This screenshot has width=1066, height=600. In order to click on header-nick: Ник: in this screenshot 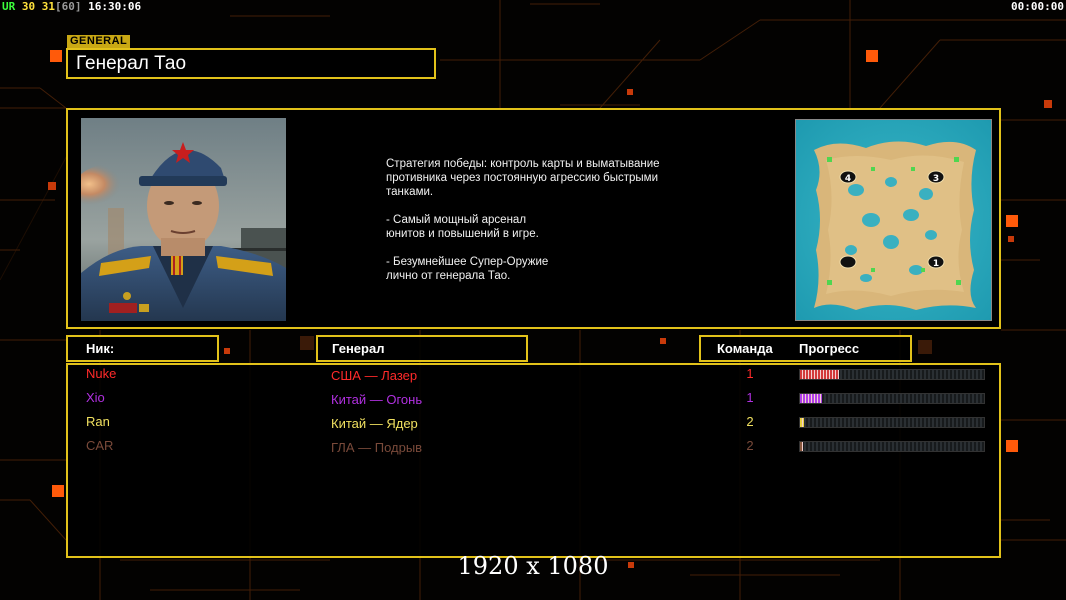, I will do `click(142, 348)`.